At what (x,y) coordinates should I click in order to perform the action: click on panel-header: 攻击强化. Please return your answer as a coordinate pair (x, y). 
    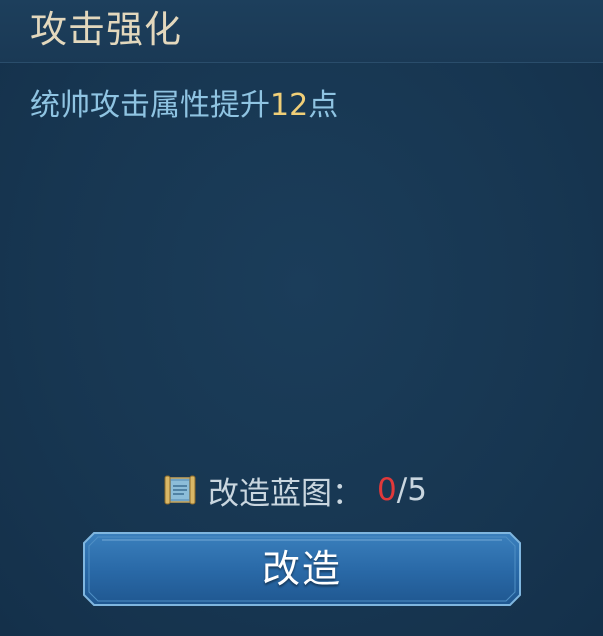
    Looking at the image, I should click on (301, 31).